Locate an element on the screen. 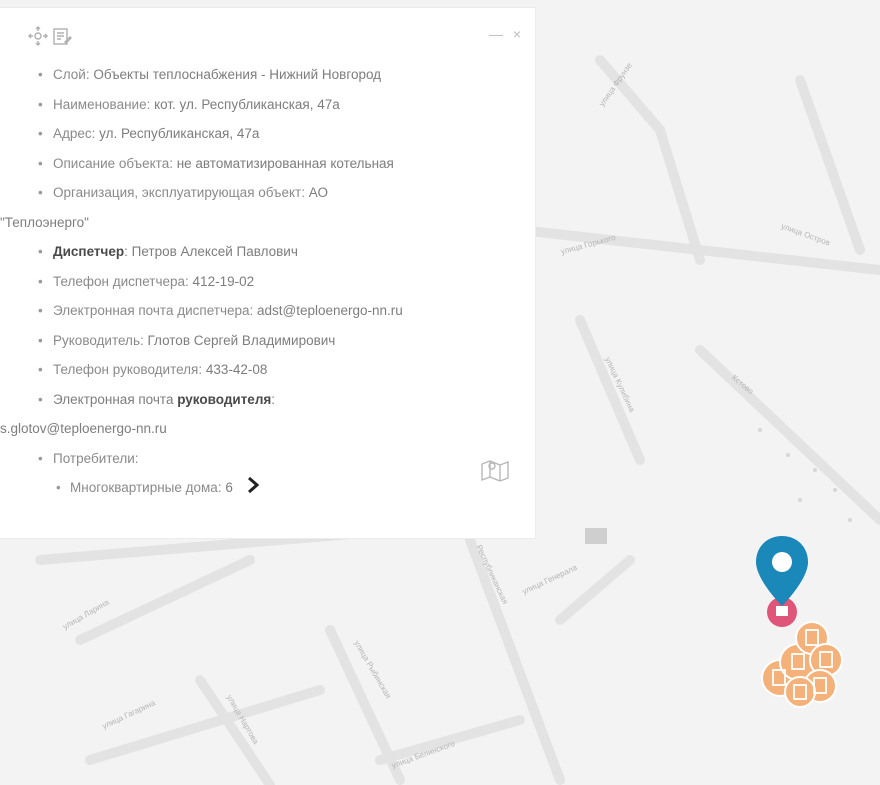 The height and width of the screenshot is (785, 880). list-item: • Телефон диспетчера: 412-19-02 is located at coordinates (146, 281).